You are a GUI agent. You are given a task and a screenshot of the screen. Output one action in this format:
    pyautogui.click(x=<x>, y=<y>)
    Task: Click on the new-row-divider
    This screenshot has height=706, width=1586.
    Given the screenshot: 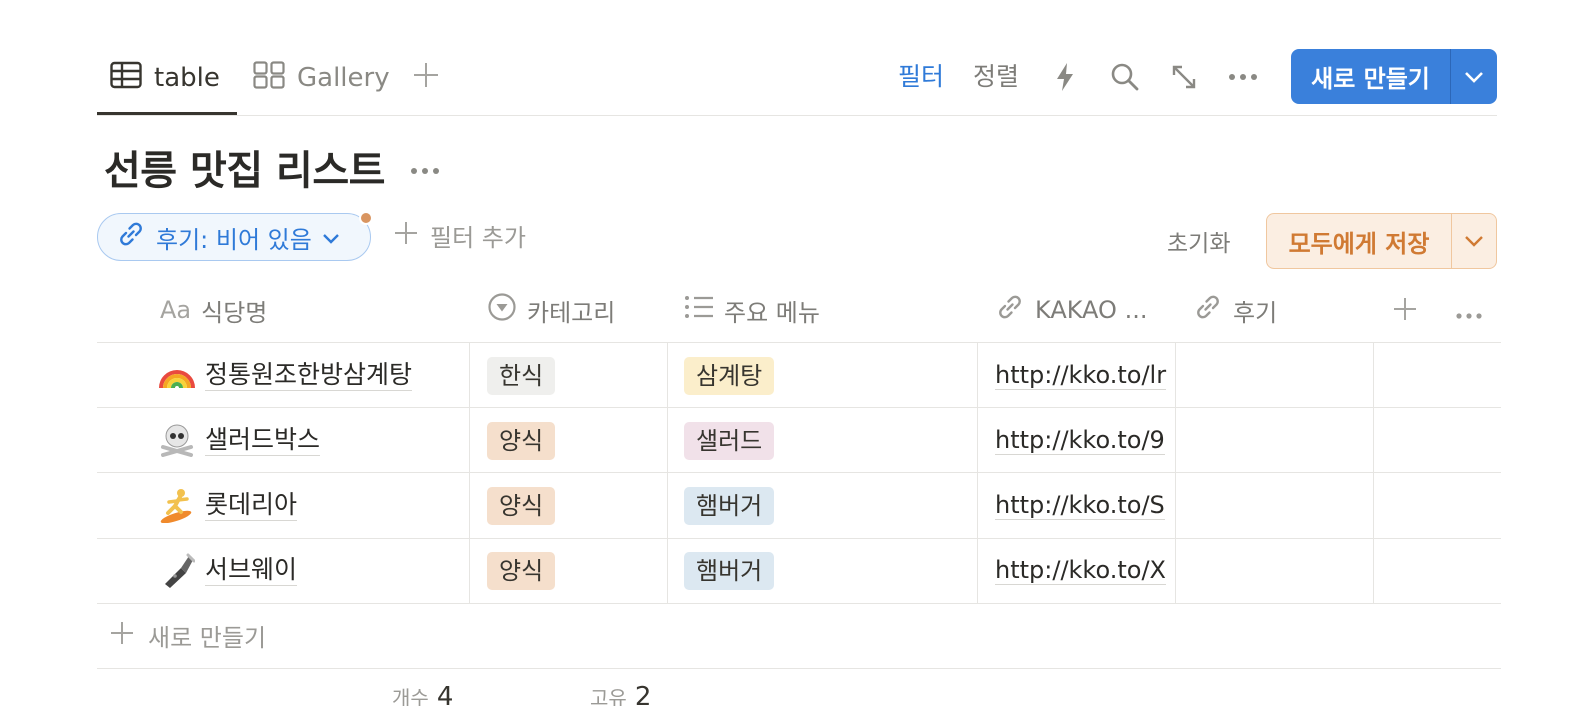 What is the action you would take?
    pyautogui.click(x=799, y=668)
    